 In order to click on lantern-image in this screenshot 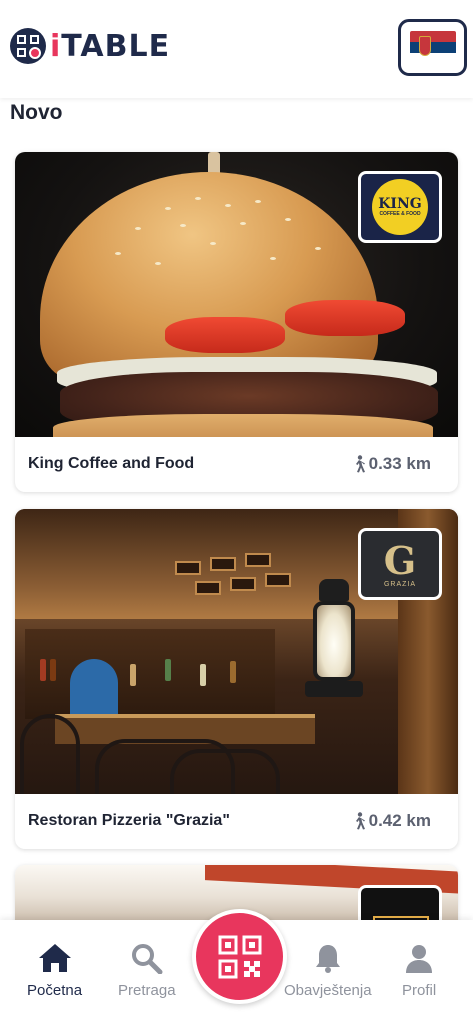, I will do `click(334, 644)`.